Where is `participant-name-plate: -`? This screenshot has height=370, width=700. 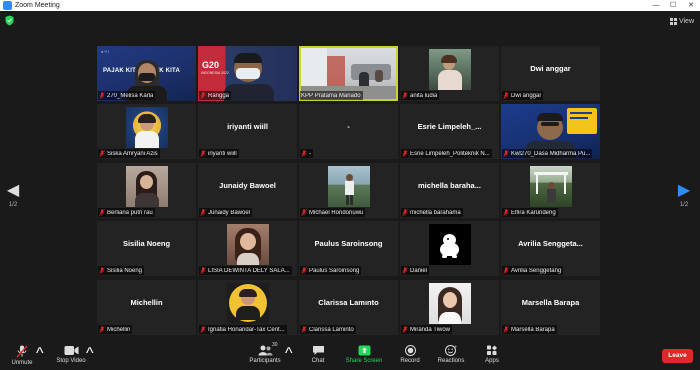 participant-name-plate: - is located at coordinates (306, 153).